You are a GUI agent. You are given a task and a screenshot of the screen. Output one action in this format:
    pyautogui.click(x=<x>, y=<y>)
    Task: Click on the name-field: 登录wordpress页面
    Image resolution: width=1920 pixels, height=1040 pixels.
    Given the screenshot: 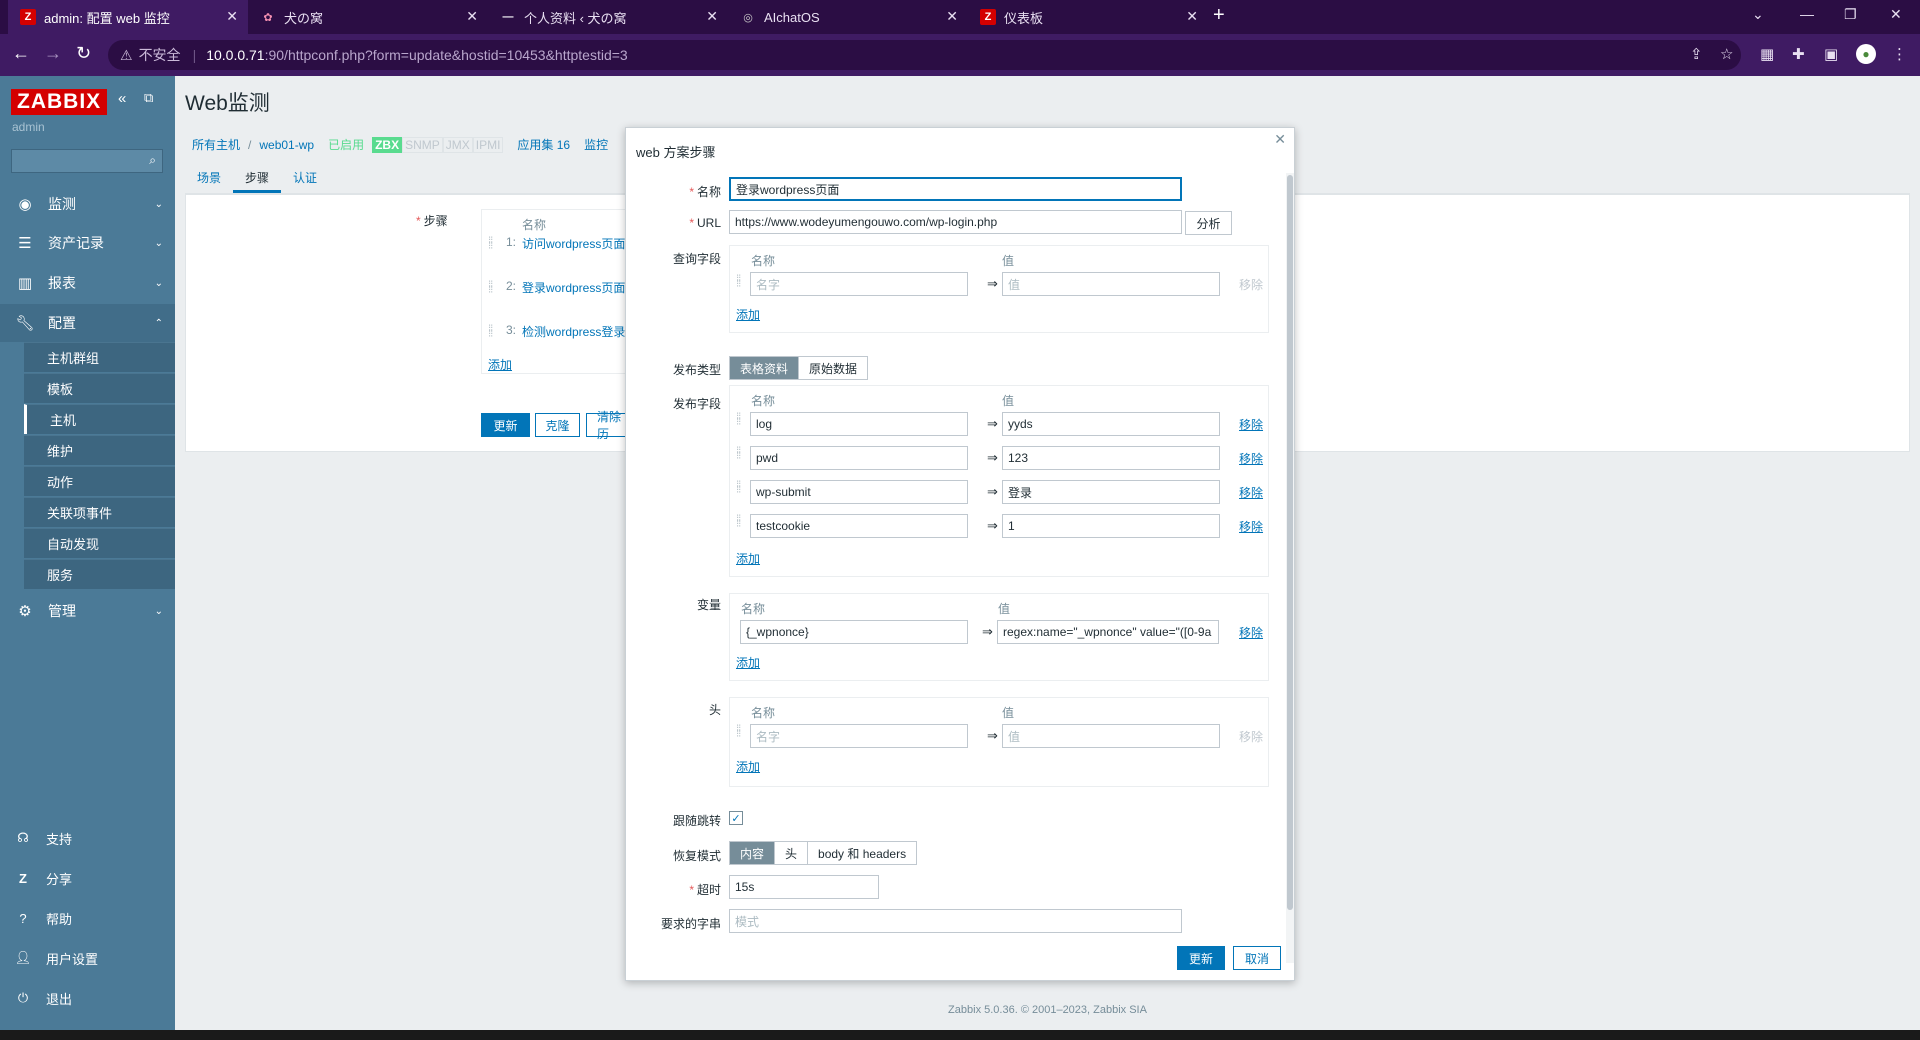 What is the action you would take?
    pyautogui.click(x=955, y=189)
    